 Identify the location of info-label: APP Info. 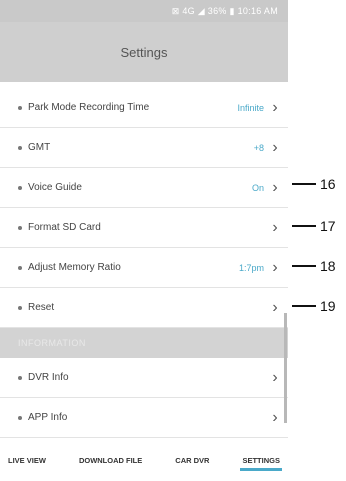
(48, 417).